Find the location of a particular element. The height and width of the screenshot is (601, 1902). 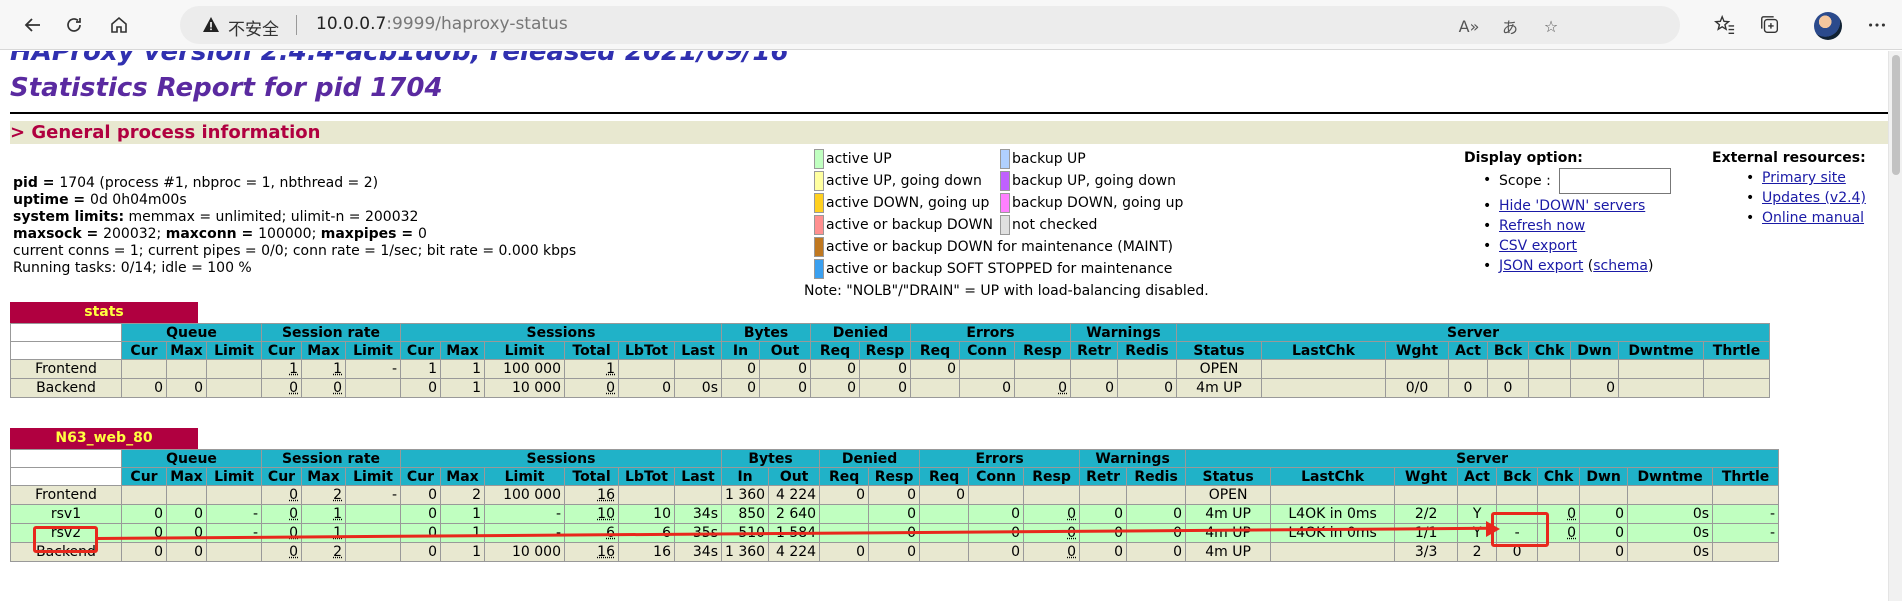

proxy-name-web: N63_web_80 is located at coordinates (104, 438).